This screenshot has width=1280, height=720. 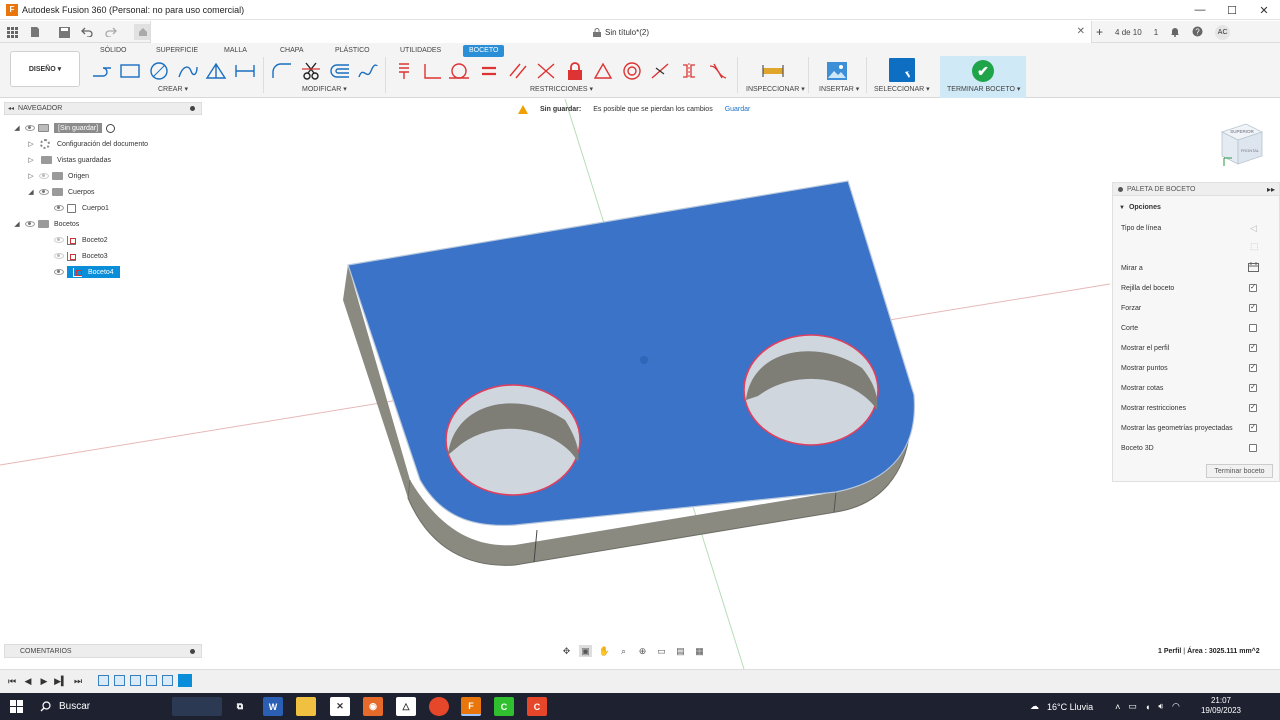 What do you see at coordinates (282, 71) in the screenshot?
I see `fillet-tool-icon` at bounding box center [282, 71].